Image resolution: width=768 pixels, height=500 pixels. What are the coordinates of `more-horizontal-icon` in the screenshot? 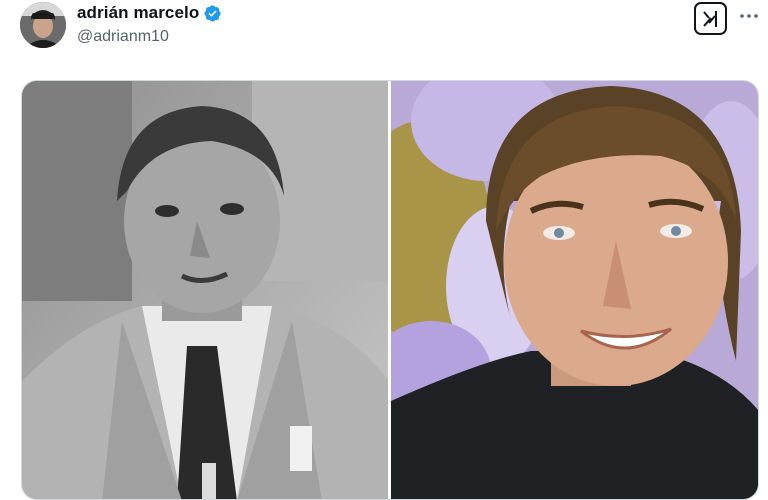 It's located at (749, 16).